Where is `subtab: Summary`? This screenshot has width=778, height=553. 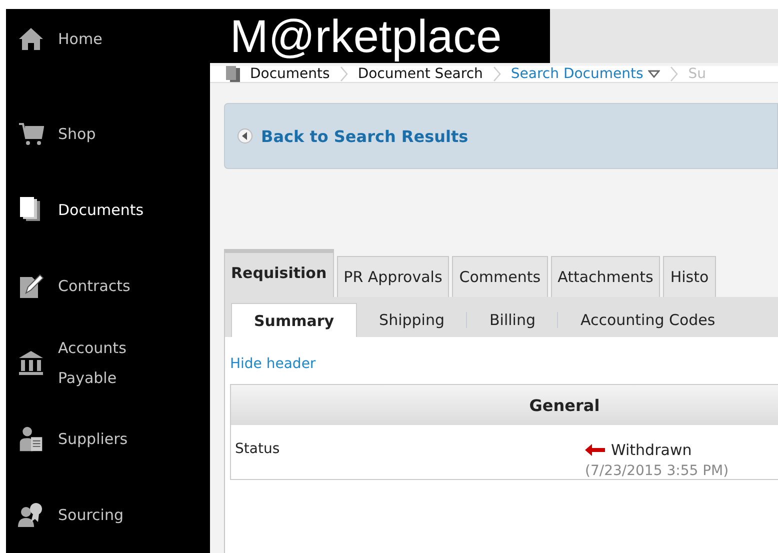
subtab: Summary is located at coordinates (294, 320).